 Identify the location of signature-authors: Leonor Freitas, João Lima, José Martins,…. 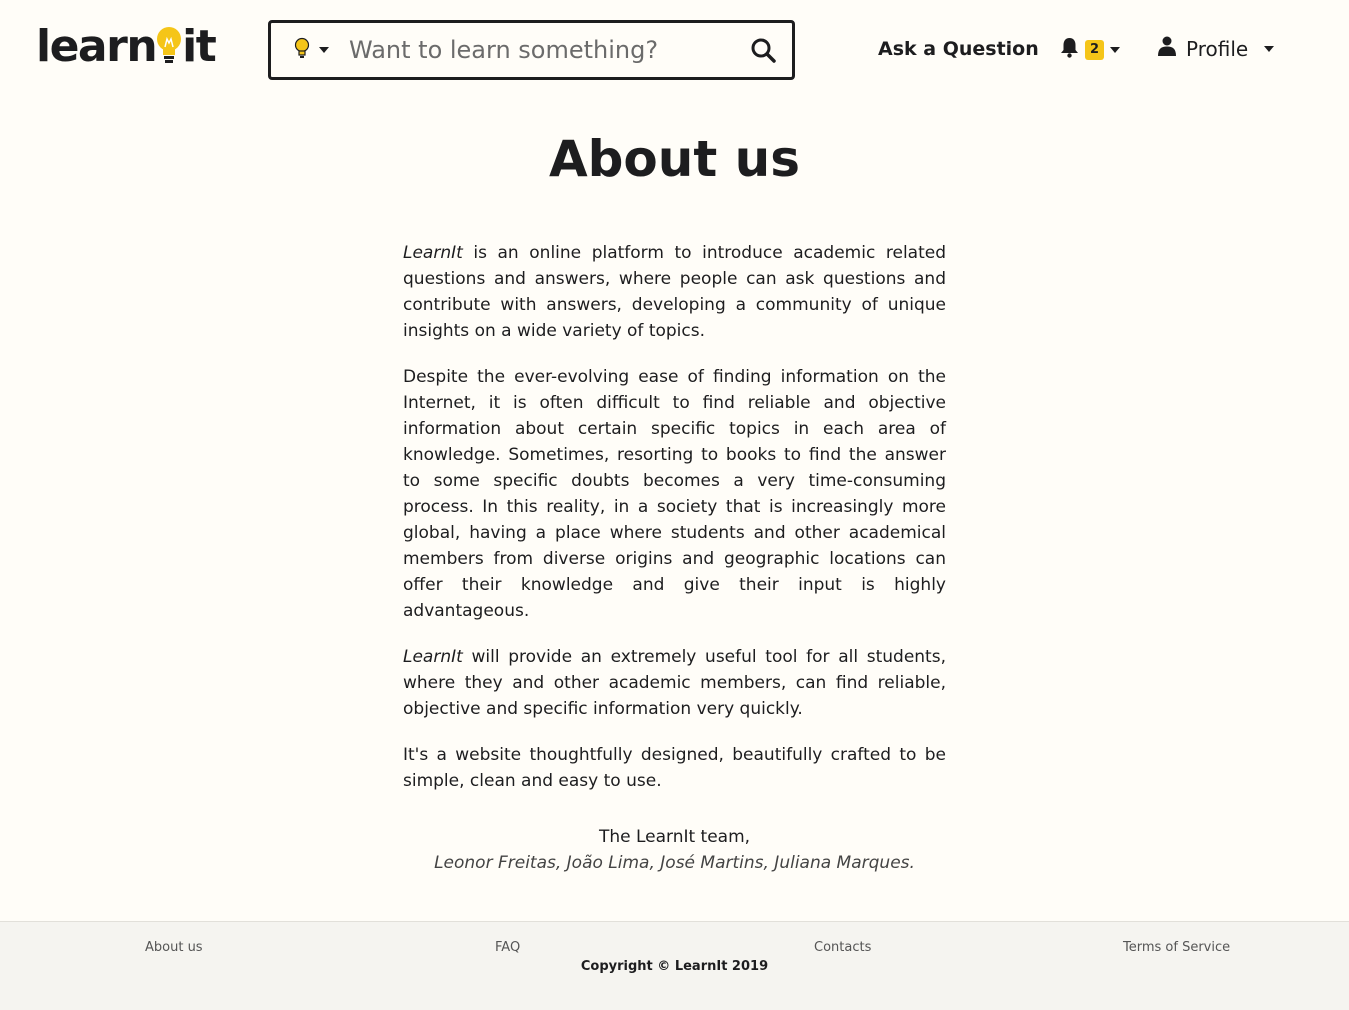
(674, 863).